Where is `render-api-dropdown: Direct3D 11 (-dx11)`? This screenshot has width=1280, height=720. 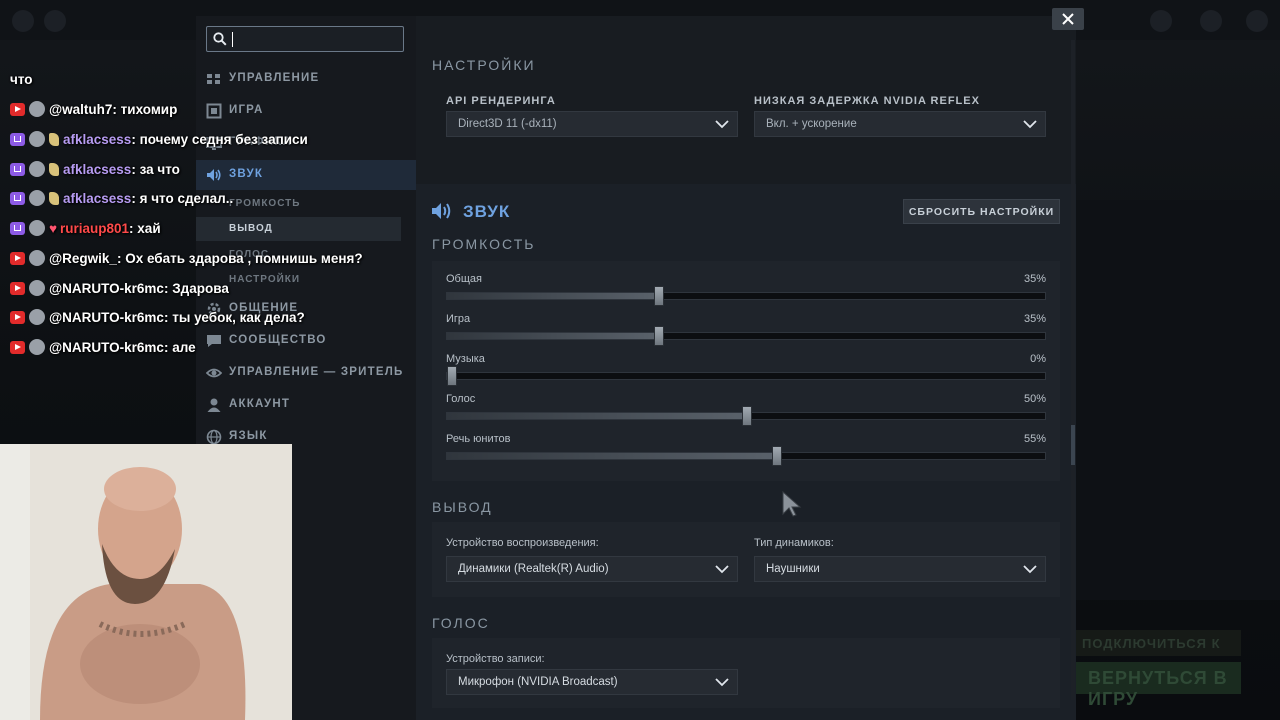 render-api-dropdown: Direct3D 11 (-dx11) is located at coordinates (592, 124).